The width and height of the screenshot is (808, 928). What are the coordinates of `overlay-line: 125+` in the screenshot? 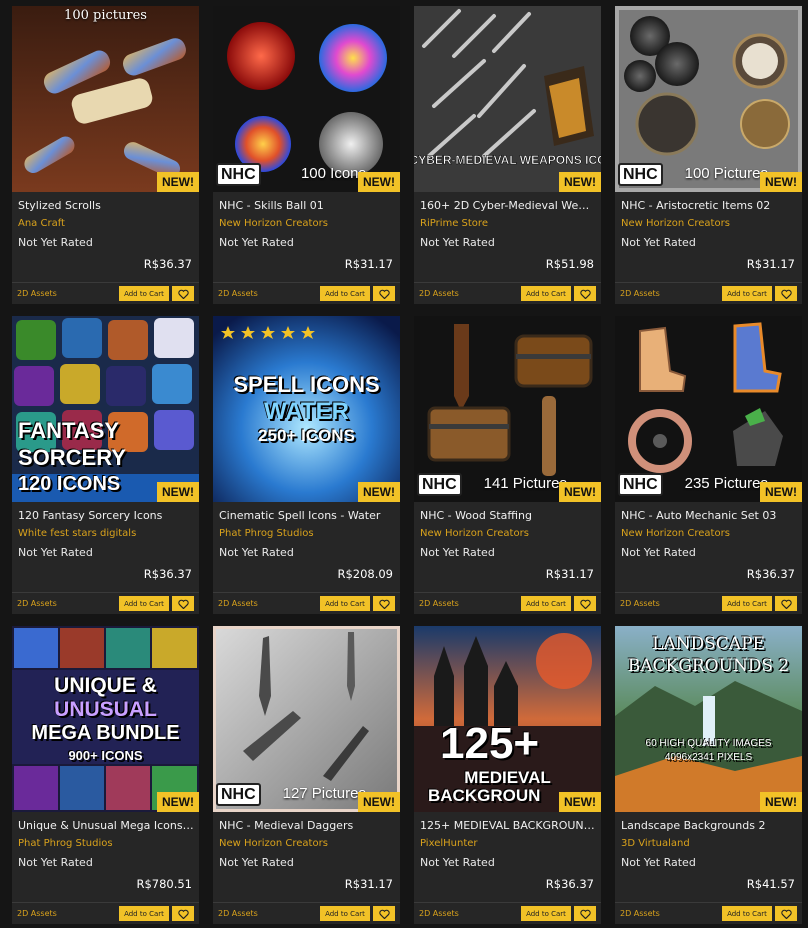 It's located at (490, 743).